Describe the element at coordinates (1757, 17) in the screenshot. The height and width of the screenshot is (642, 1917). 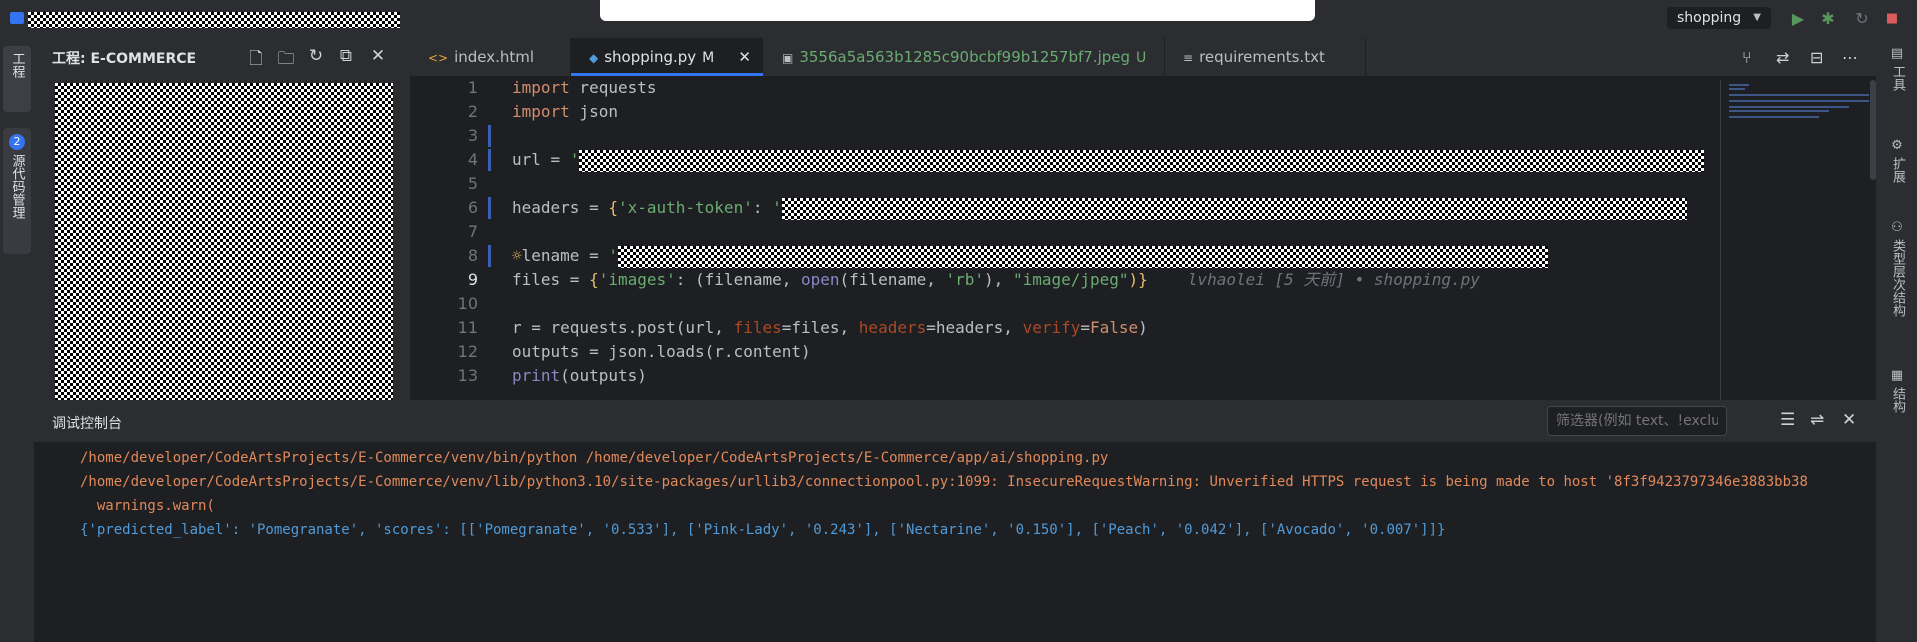
I see `chevron-down-icon: ▼` at that location.